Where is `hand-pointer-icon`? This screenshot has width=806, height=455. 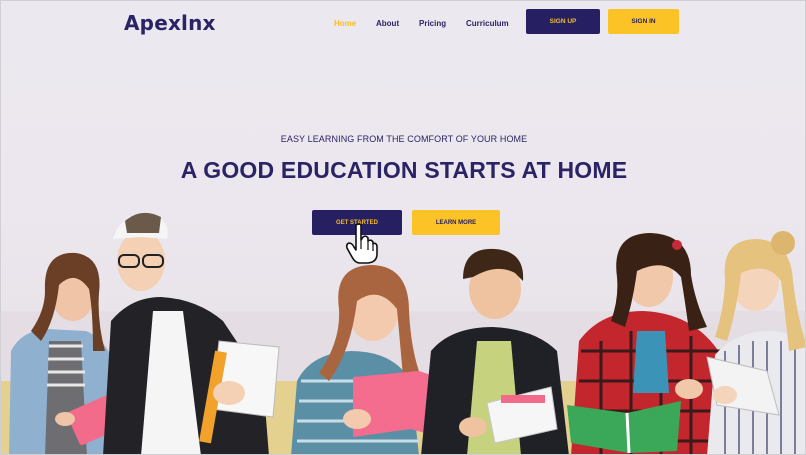
hand-pointer-icon is located at coordinates (361, 243).